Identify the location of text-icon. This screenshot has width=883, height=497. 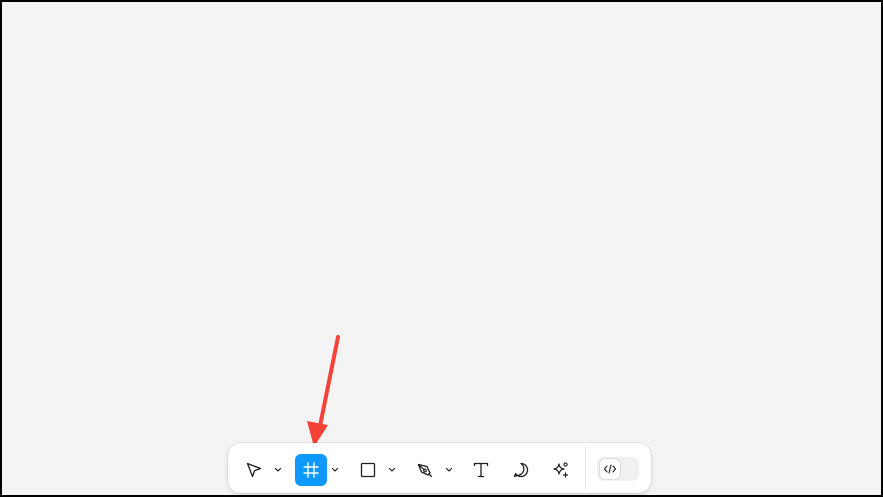
(481, 470).